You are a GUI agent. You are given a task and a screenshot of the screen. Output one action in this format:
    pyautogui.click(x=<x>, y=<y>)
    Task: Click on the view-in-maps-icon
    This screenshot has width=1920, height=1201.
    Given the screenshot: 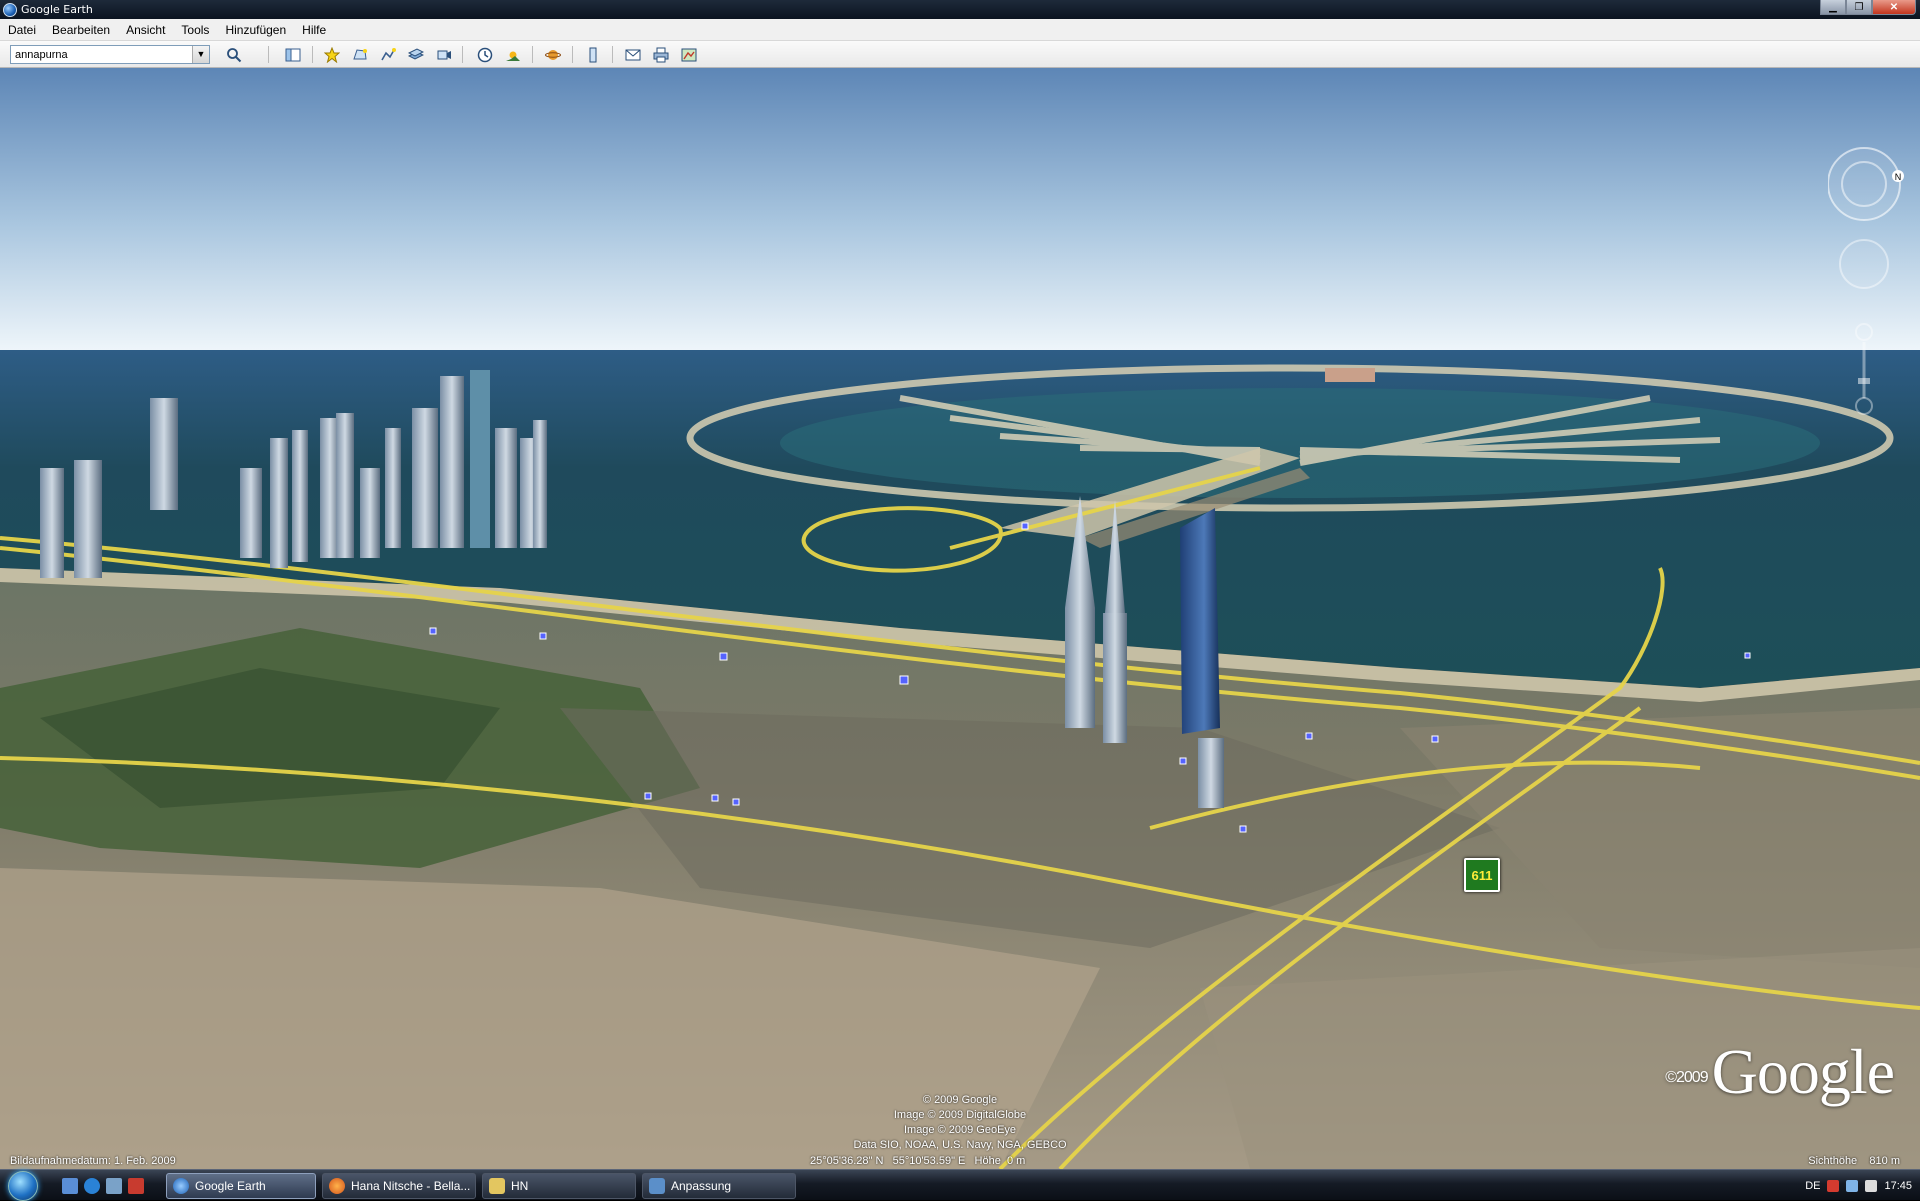 What is the action you would take?
    pyautogui.click(x=689, y=54)
    